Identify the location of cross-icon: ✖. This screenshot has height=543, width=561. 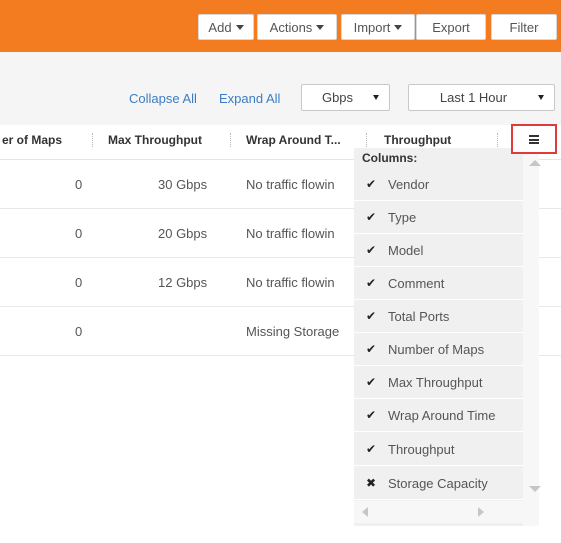
(371, 483).